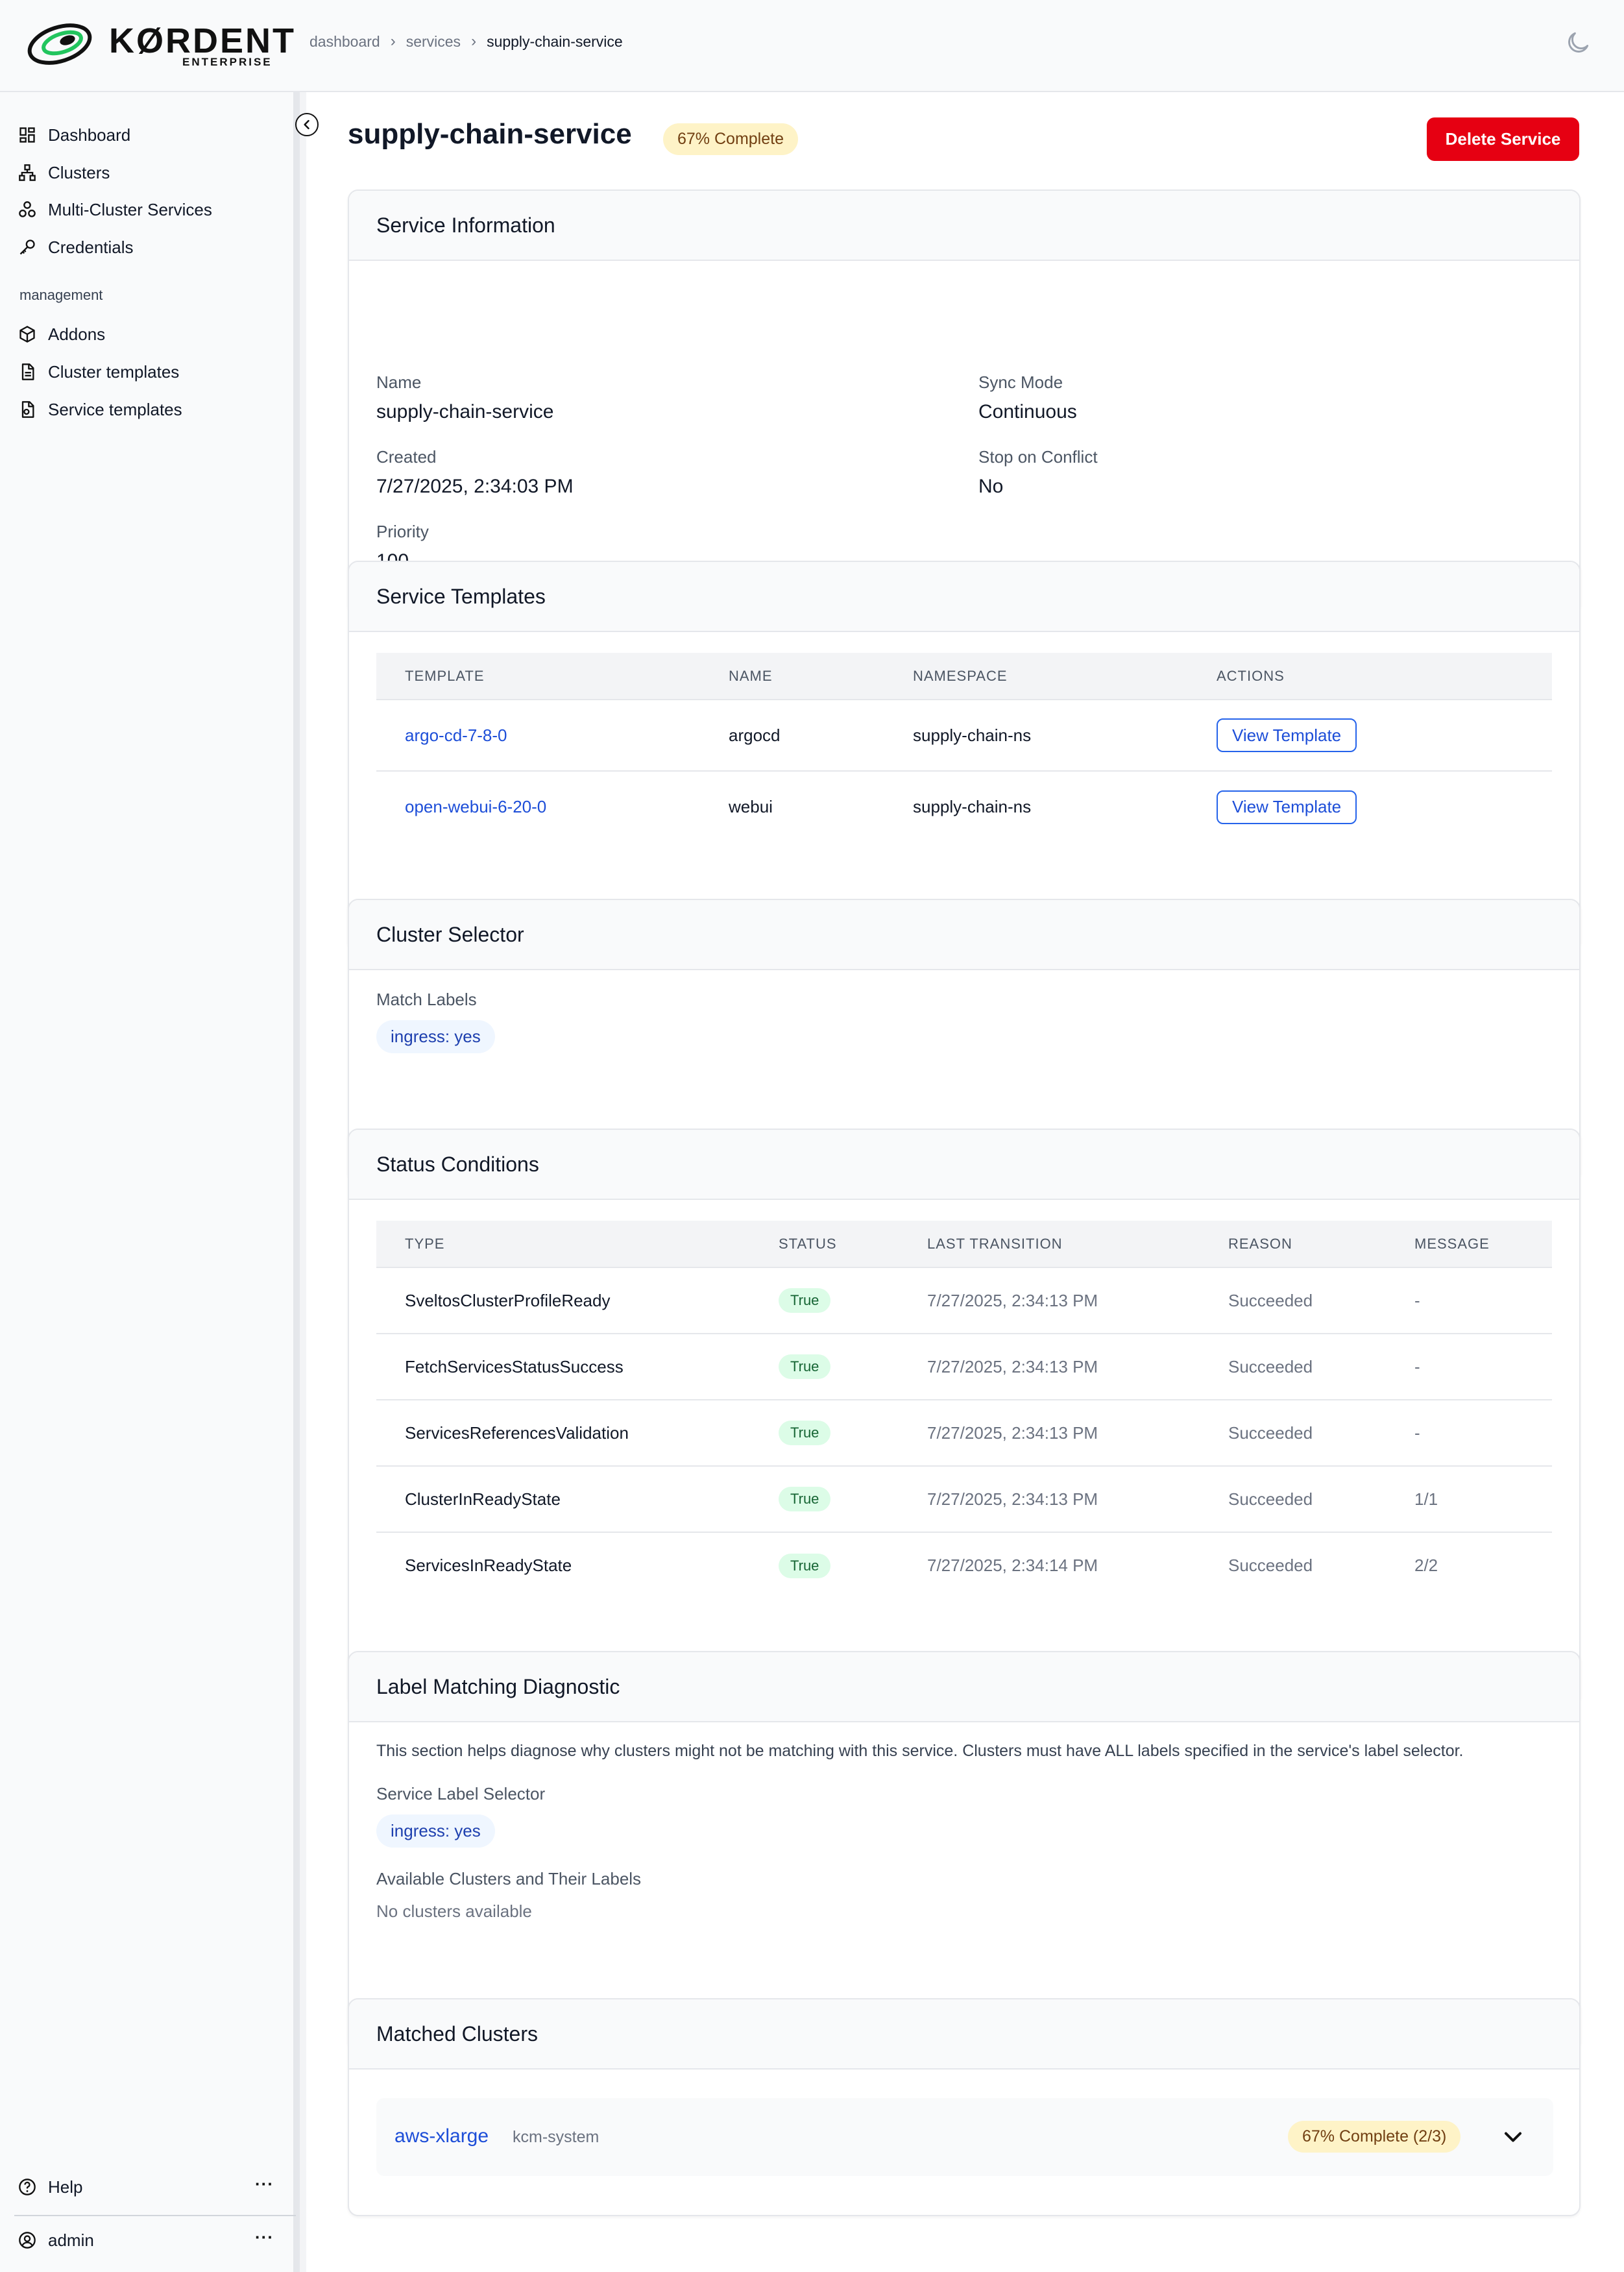 Image resolution: width=1624 pixels, height=2272 pixels. I want to click on sidebar-item-cluster-templates: Cluster templates, so click(148, 371).